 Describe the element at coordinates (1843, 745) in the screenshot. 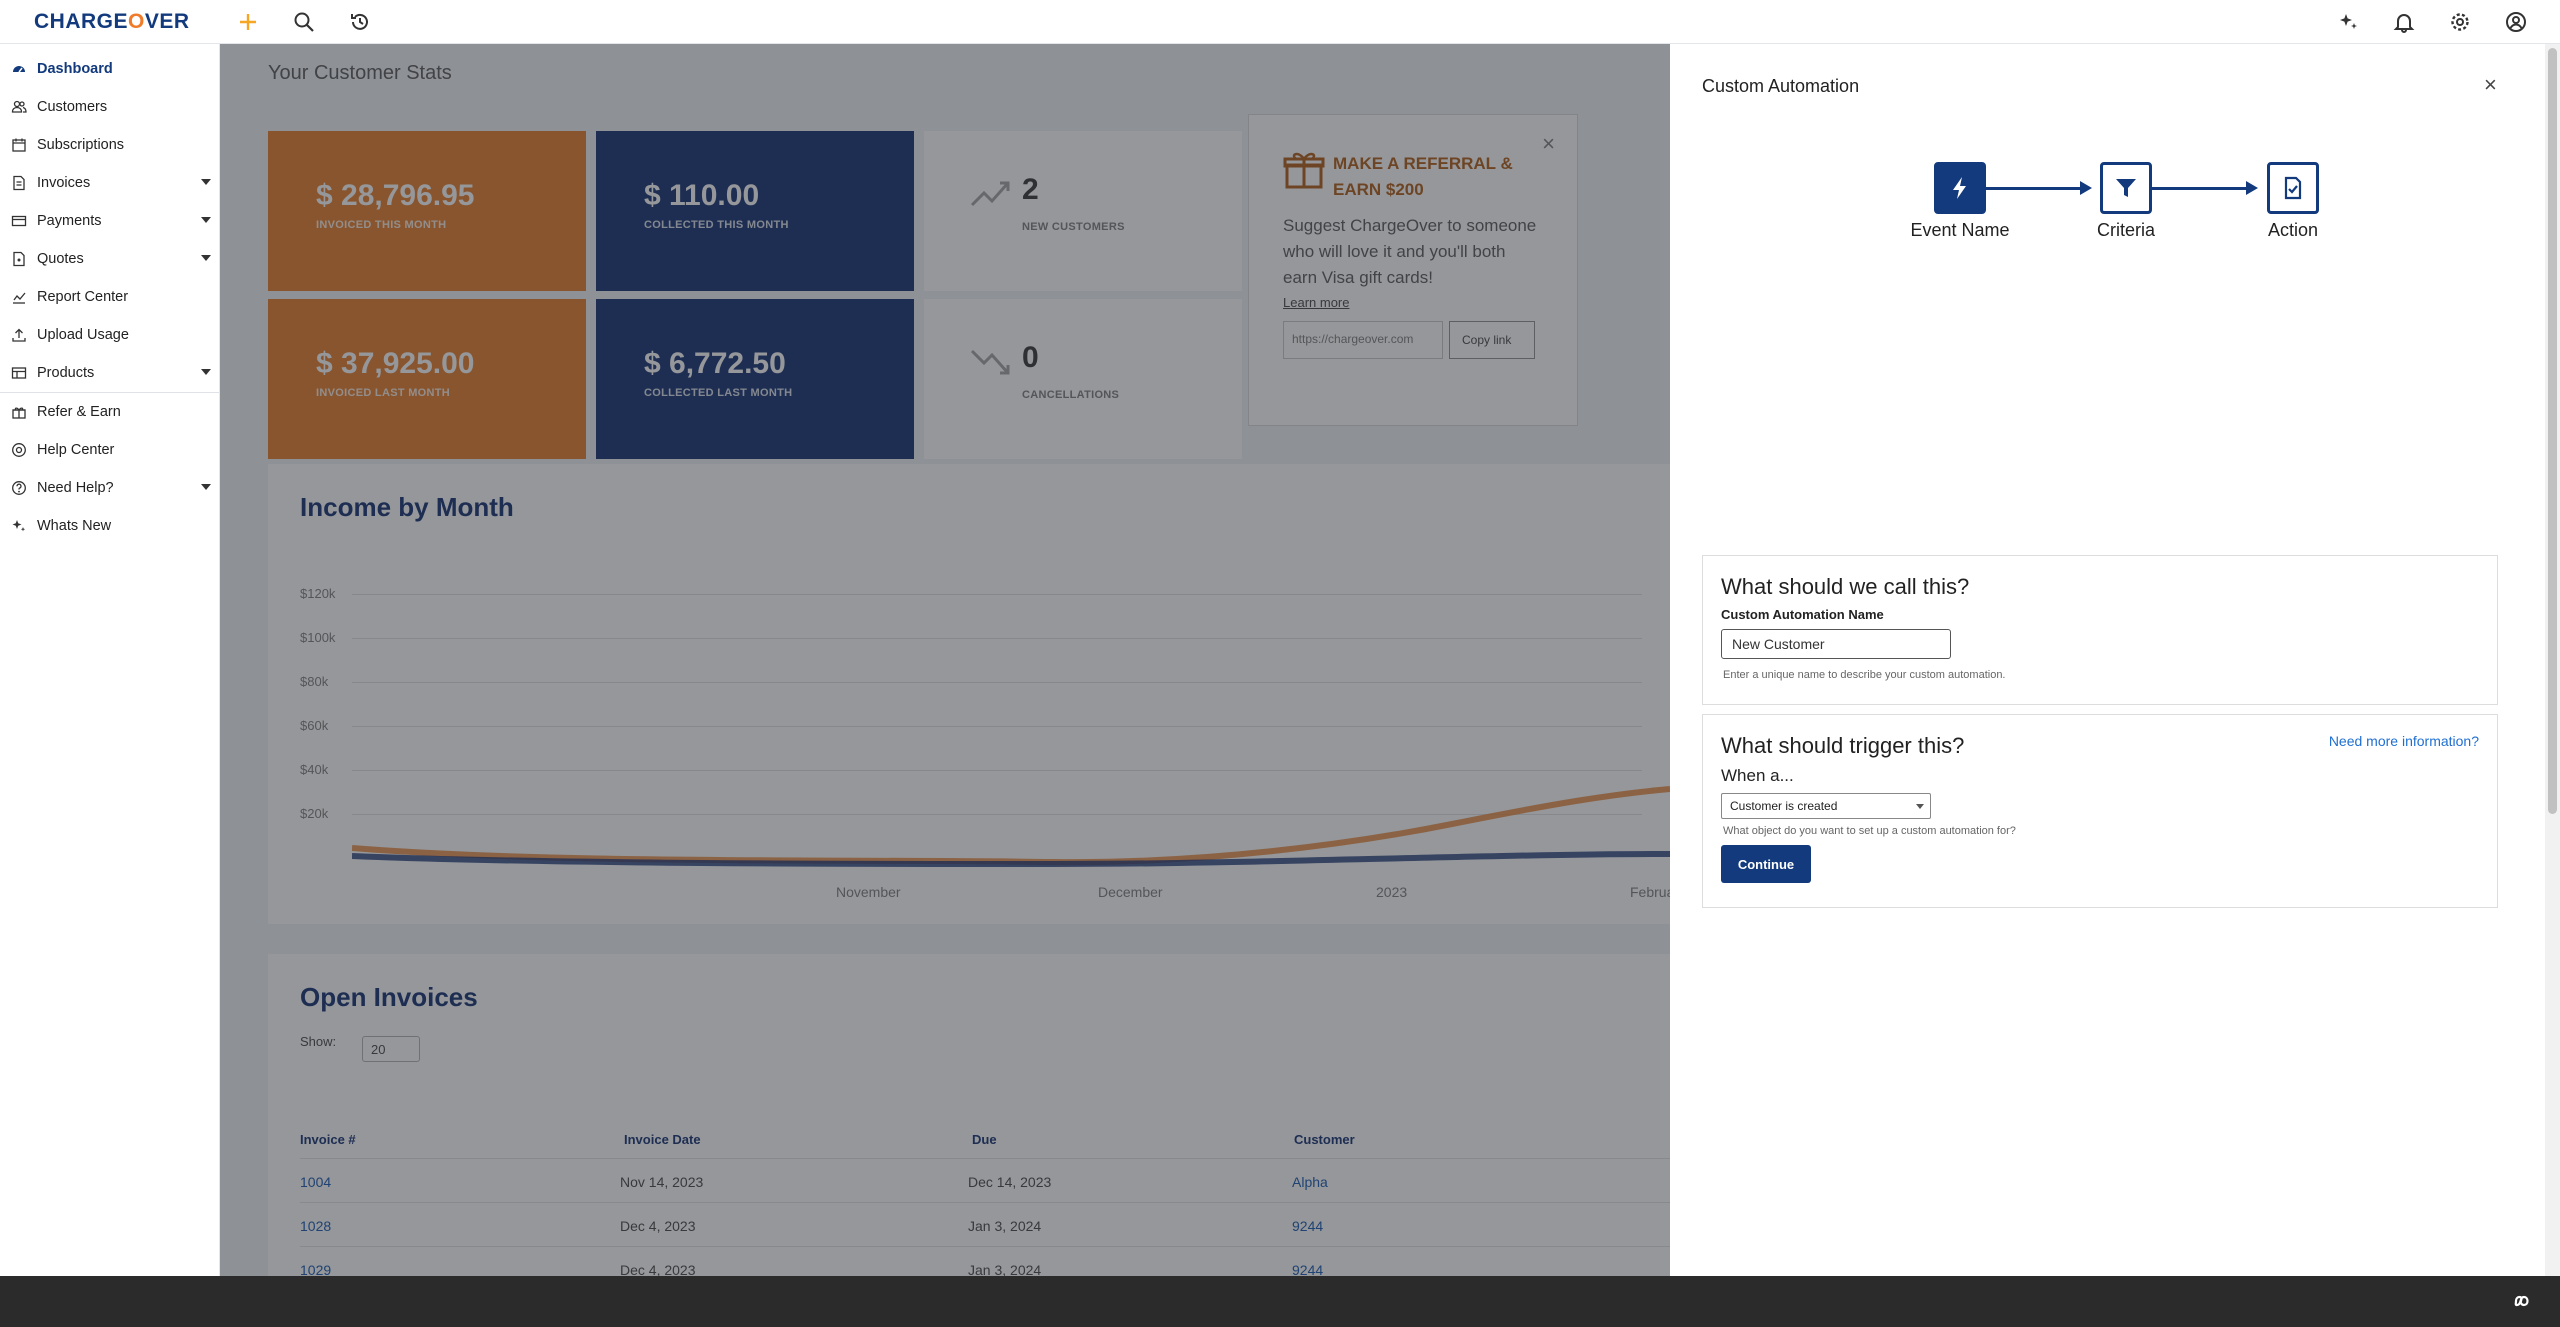

I see `trigger-card-heading: What should trigger this?` at that location.